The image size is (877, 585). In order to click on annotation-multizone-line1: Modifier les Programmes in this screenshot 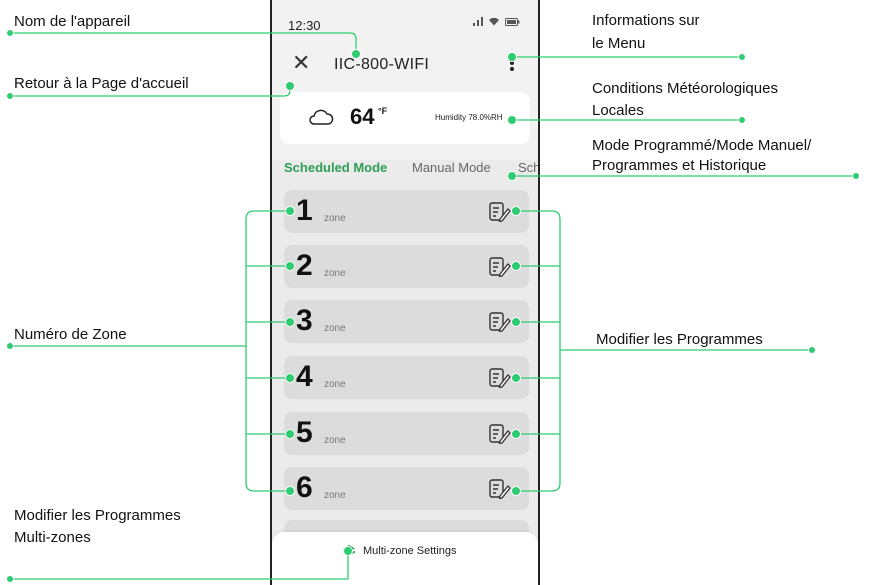, I will do `click(97, 515)`.